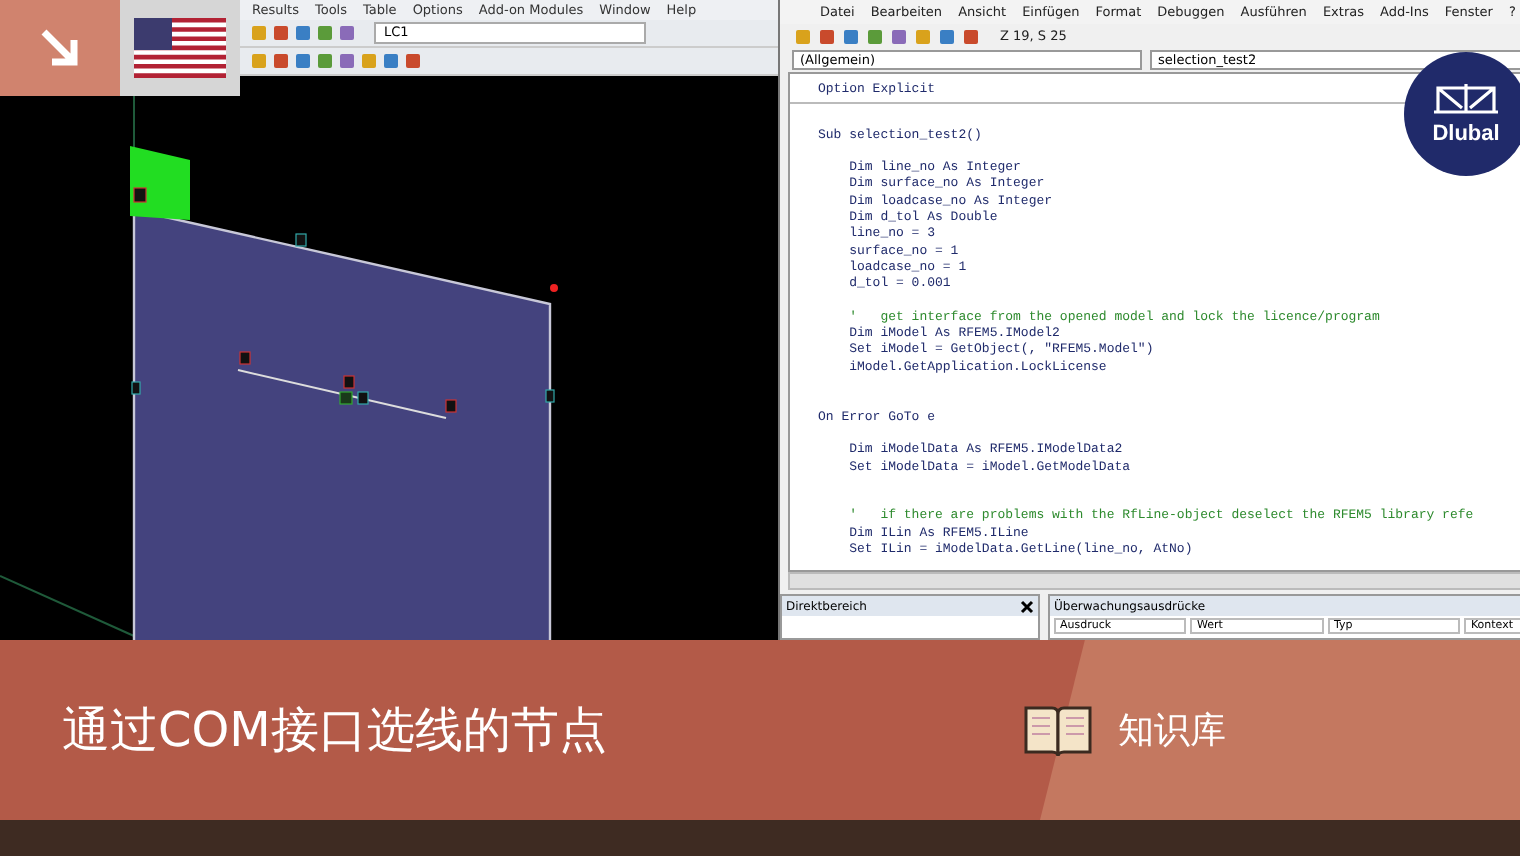 Image resolution: width=1520 pixels, height=856 pixels. What do you see at coordinates (1154, 581) in the screenshot?
I see `horizontal-scrollbar` at bounding box center [1154, 581].